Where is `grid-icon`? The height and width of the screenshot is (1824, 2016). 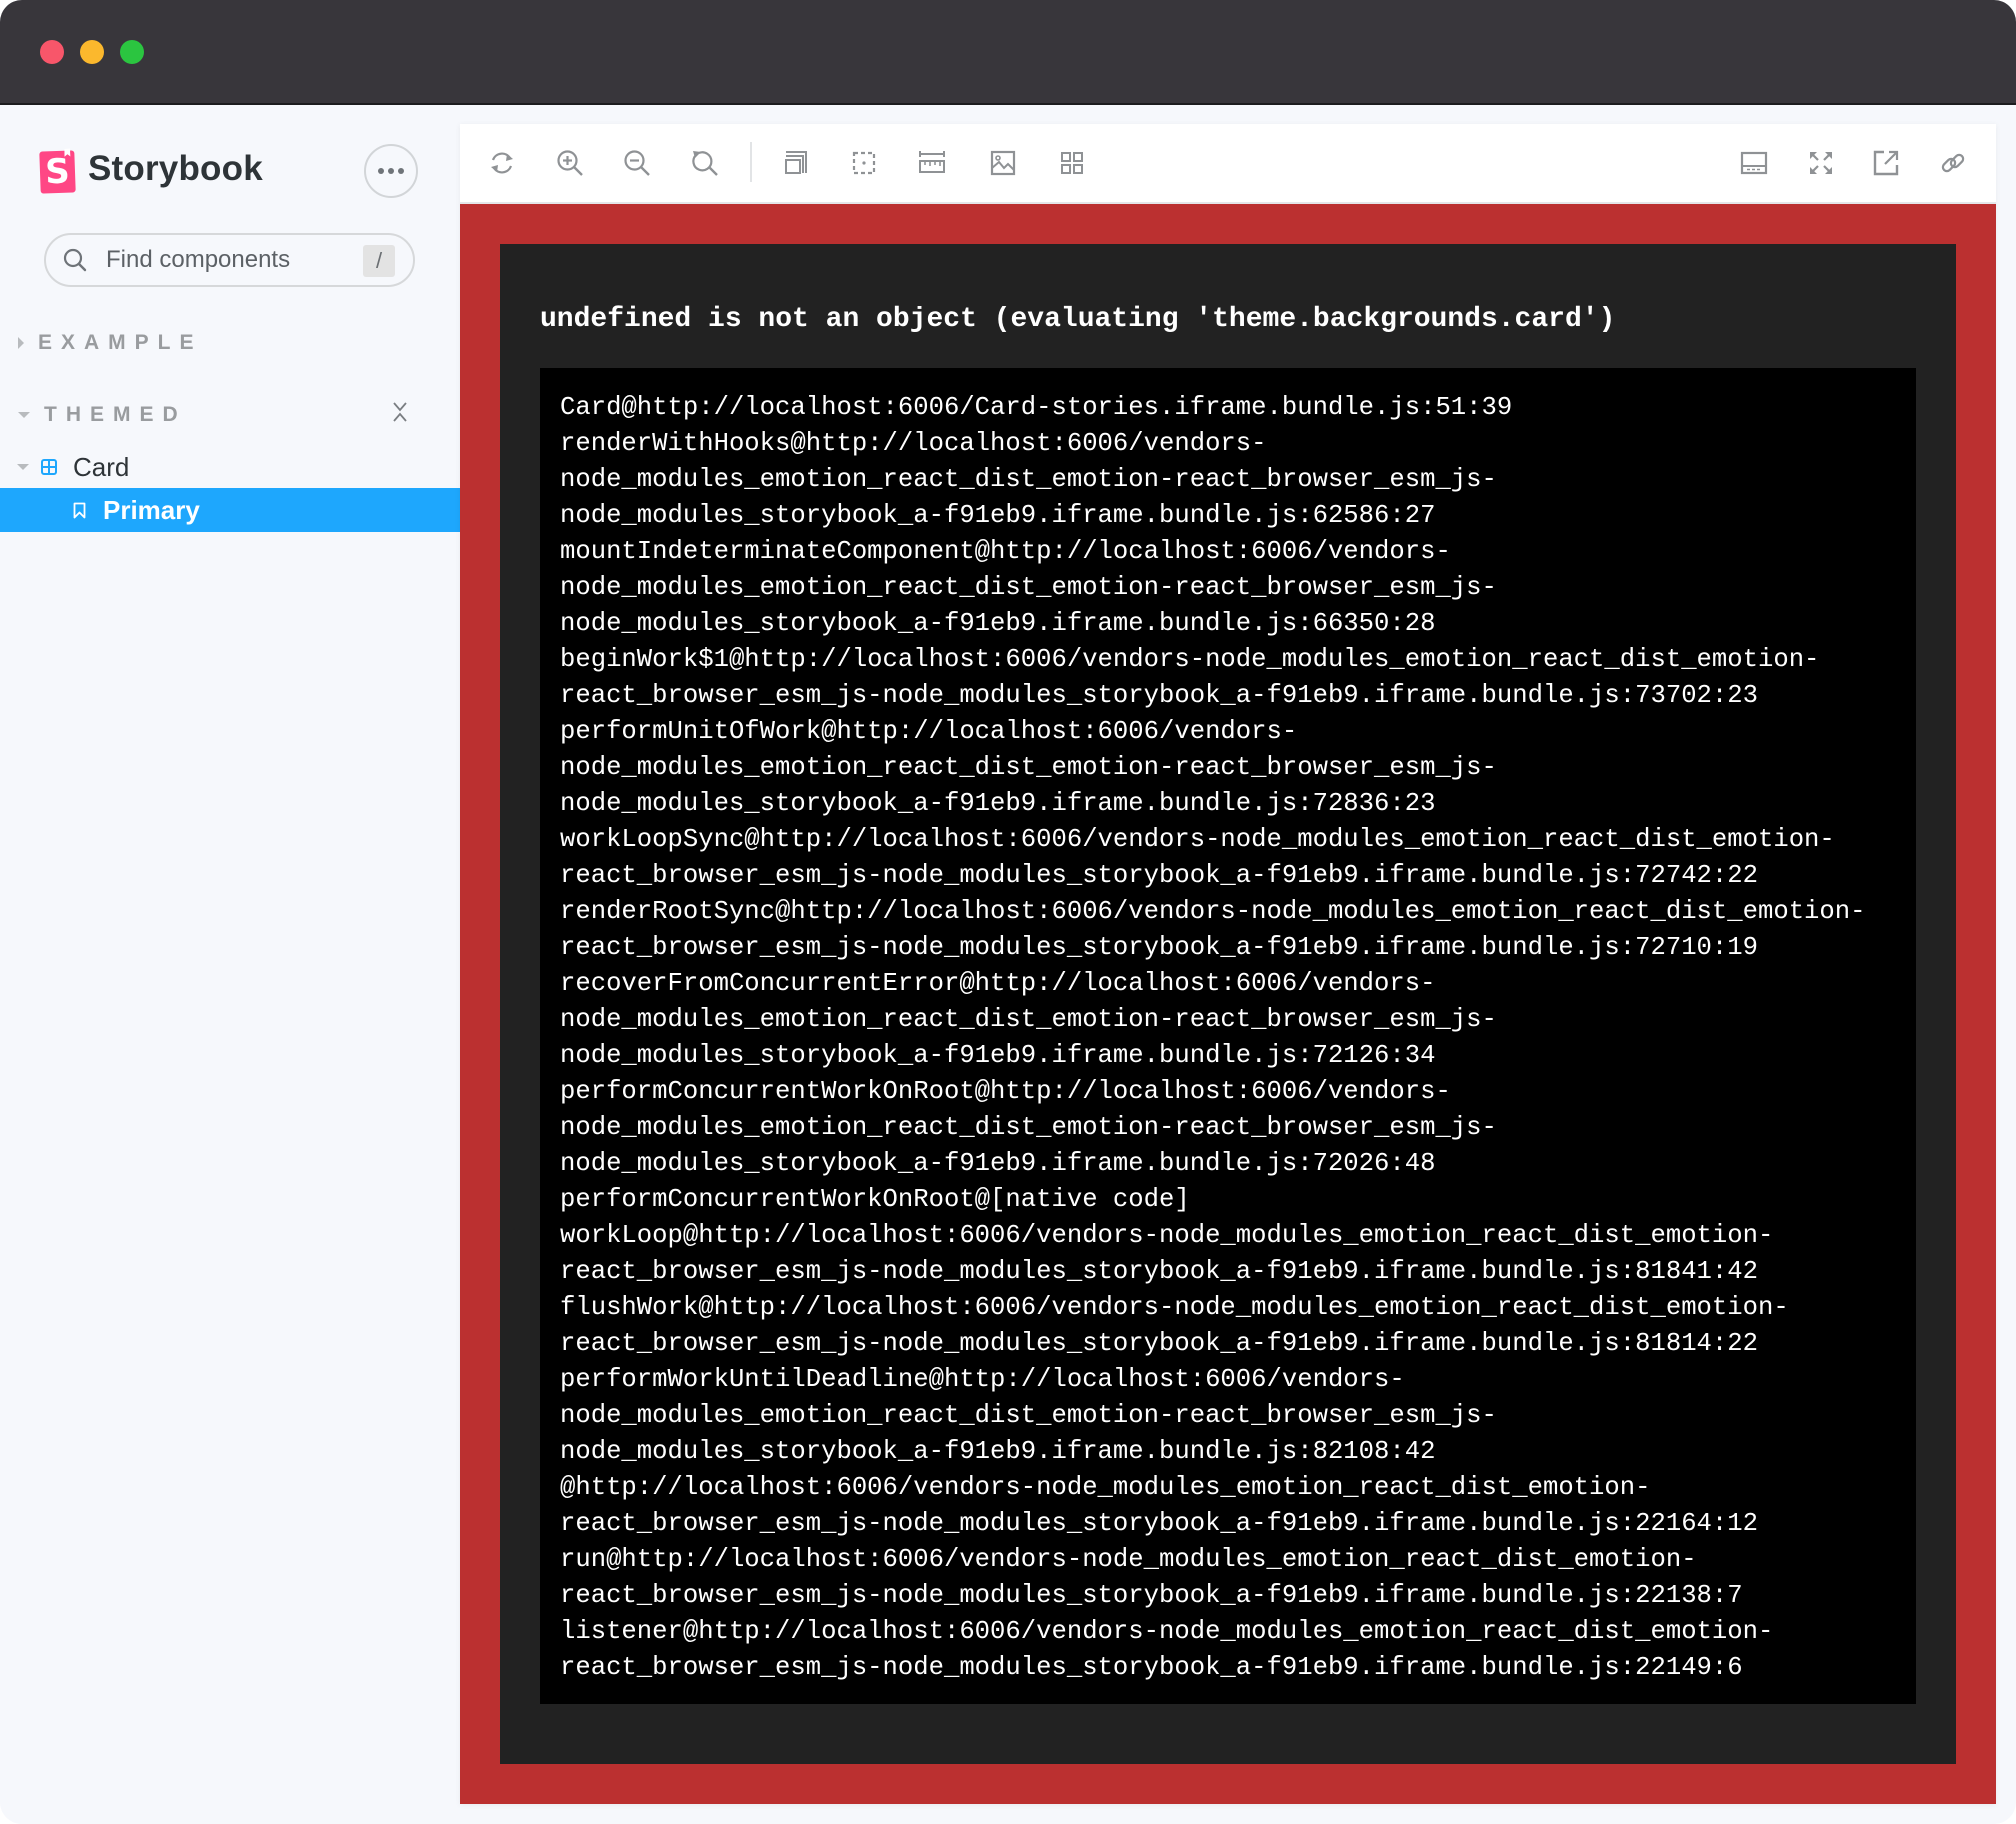 grid-icon is located at coordinates (1072, 163).